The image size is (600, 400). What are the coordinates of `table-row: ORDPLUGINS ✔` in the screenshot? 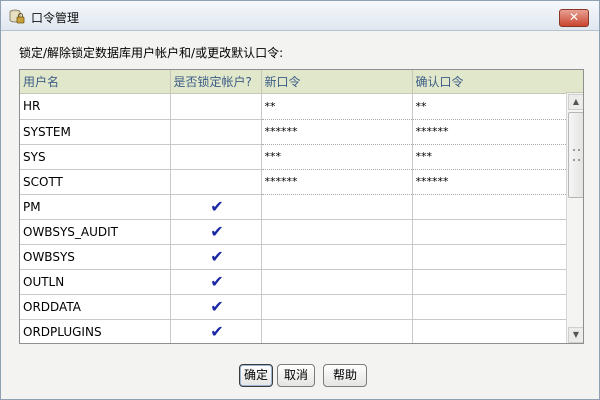 It's located at (293, 331).